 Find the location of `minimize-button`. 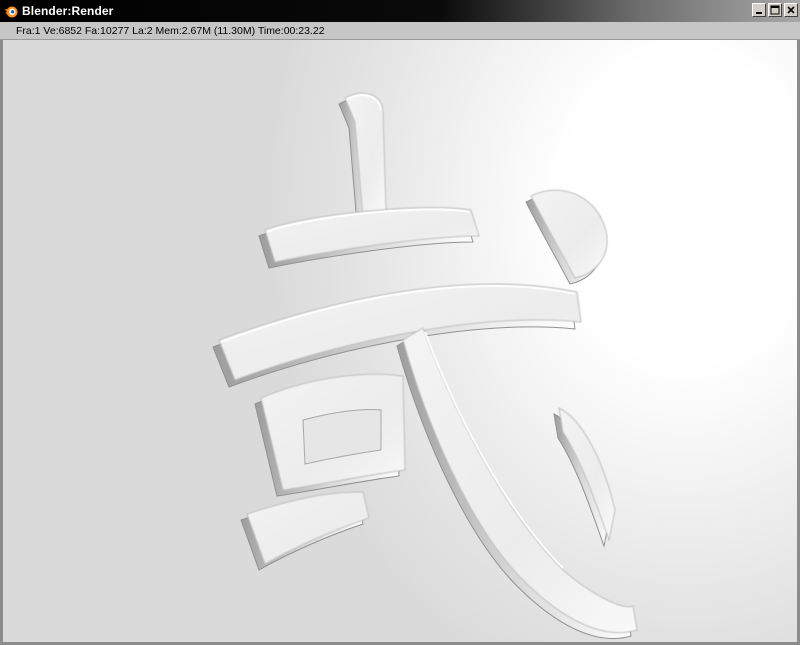

minimize-button is located at coordinates (759, 10).